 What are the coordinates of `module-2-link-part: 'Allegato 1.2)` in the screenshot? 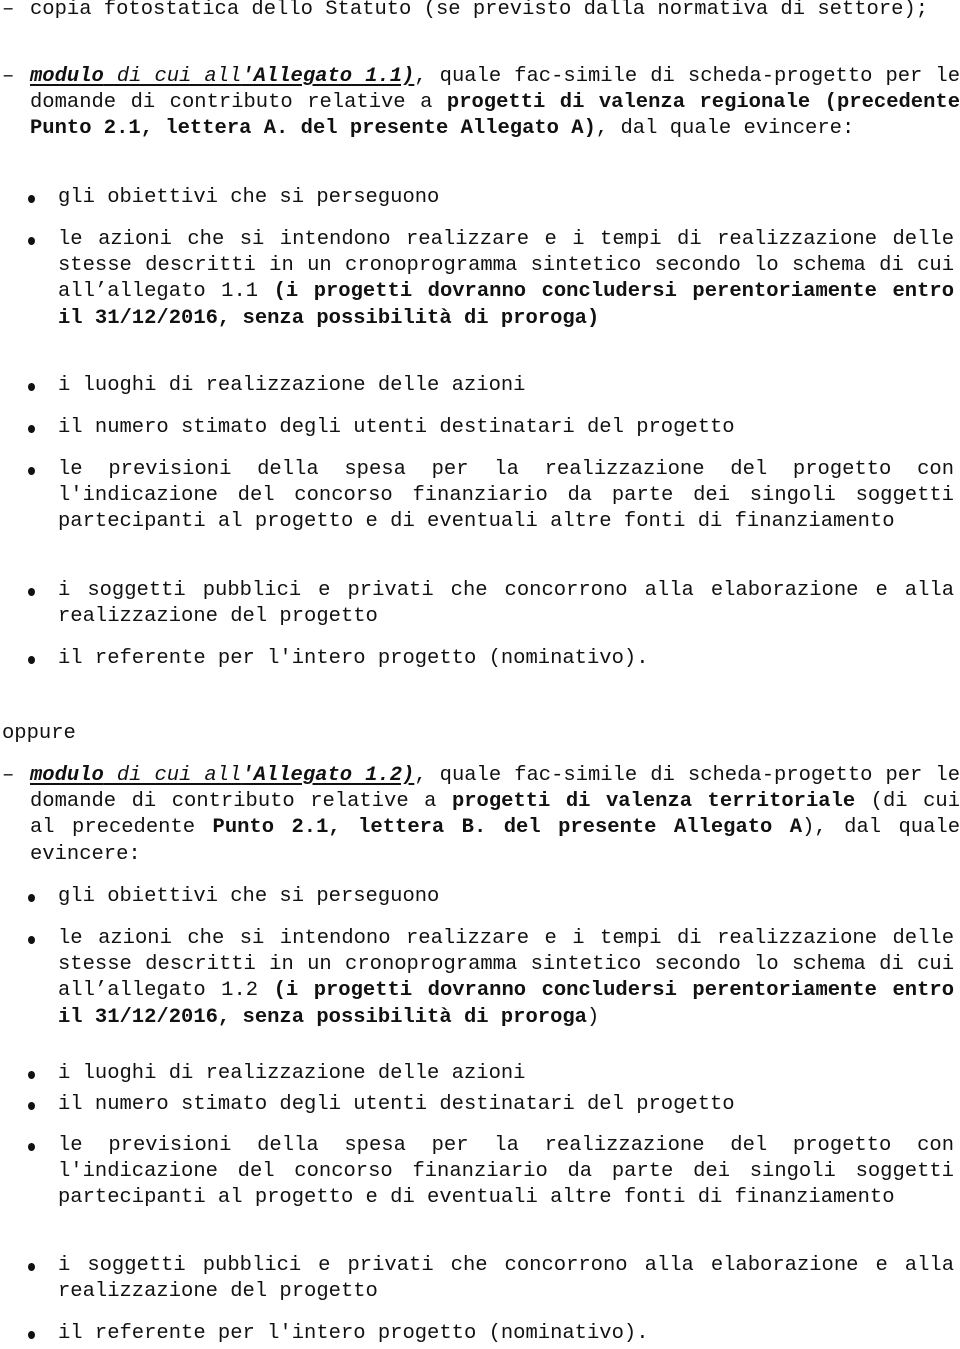 It's located at (328, 775).